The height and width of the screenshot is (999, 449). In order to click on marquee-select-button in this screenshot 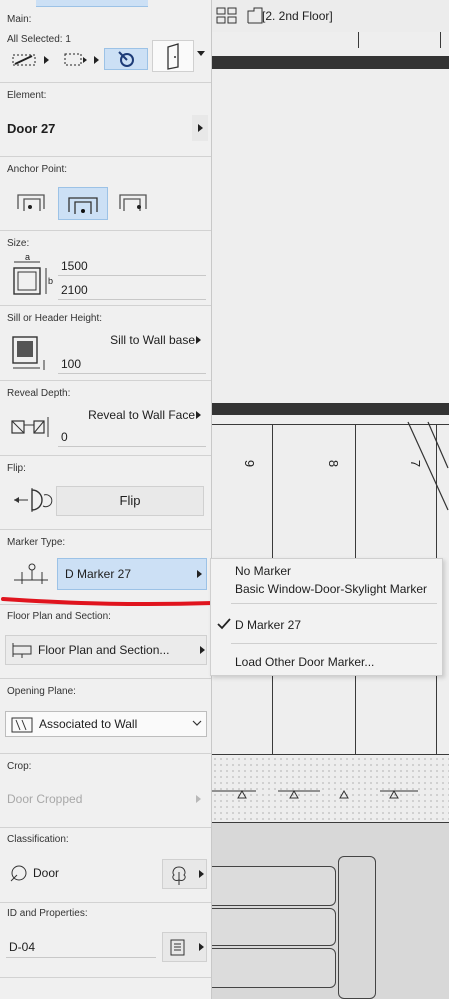, I will do `click(31, 60)`.